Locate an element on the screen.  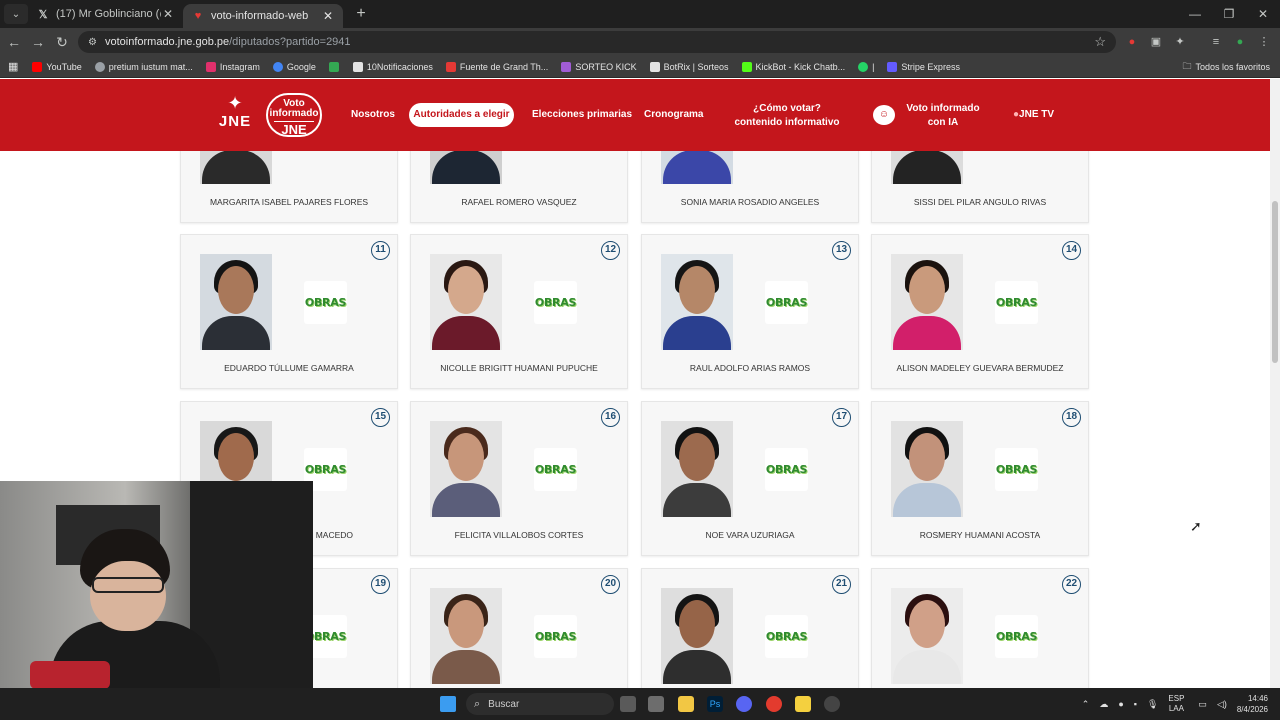
tab-search-button: ⌄ is located at coordinates (16, 14).